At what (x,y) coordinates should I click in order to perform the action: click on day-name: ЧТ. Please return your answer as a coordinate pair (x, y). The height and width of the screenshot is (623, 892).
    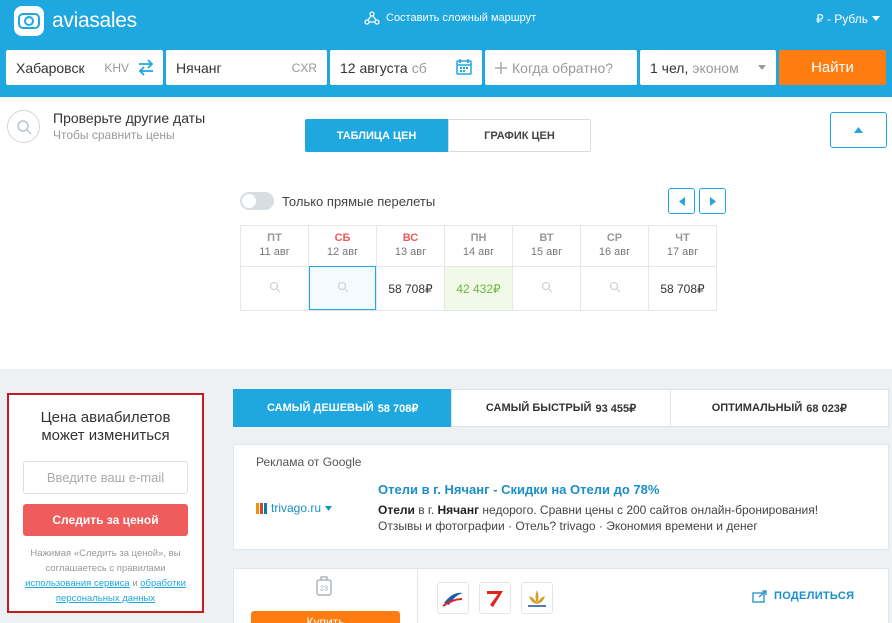
    Looking at the image, I should click on (682, 238).